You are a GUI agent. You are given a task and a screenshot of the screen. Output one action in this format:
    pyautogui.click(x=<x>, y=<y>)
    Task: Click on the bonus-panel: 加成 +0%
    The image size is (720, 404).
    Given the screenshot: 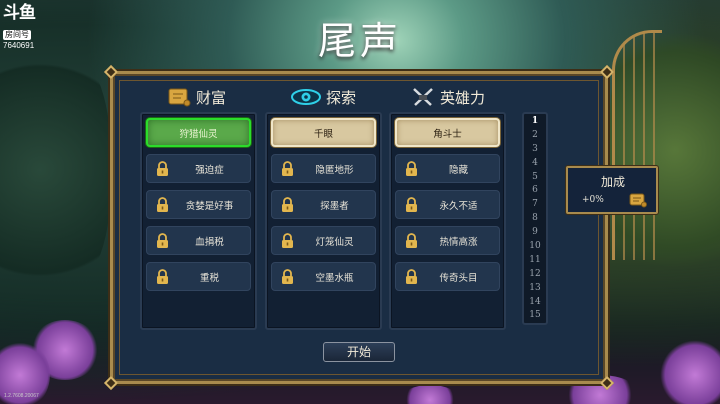 What is the action you would take?
    pyautogui.click(x=612, y=190)
    